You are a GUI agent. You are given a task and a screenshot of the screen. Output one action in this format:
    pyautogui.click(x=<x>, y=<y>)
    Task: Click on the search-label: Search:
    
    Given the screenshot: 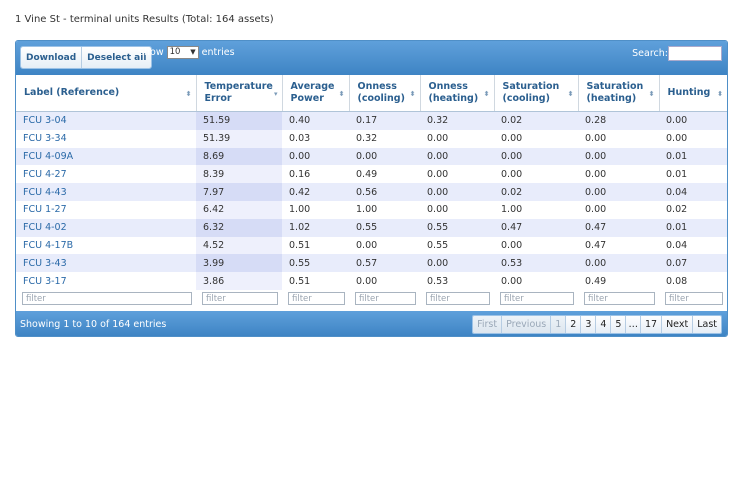 What is the action you would take?
    pyautogui.click(x=650, y=53)
    